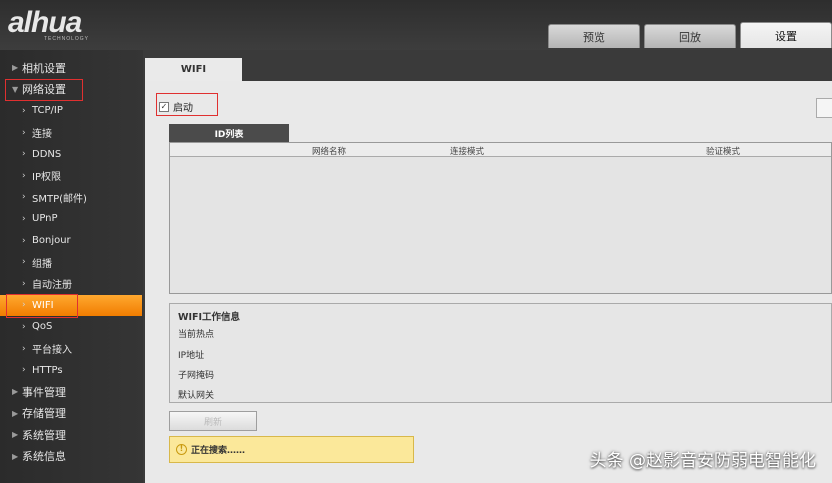 The width and height of the screenshot is (832, 483). What do you see at coordinates (71, 414) in the screenshot?
I see `sidebar-item-storage: ▶ 存储管理` at bounding box center [71, 414].